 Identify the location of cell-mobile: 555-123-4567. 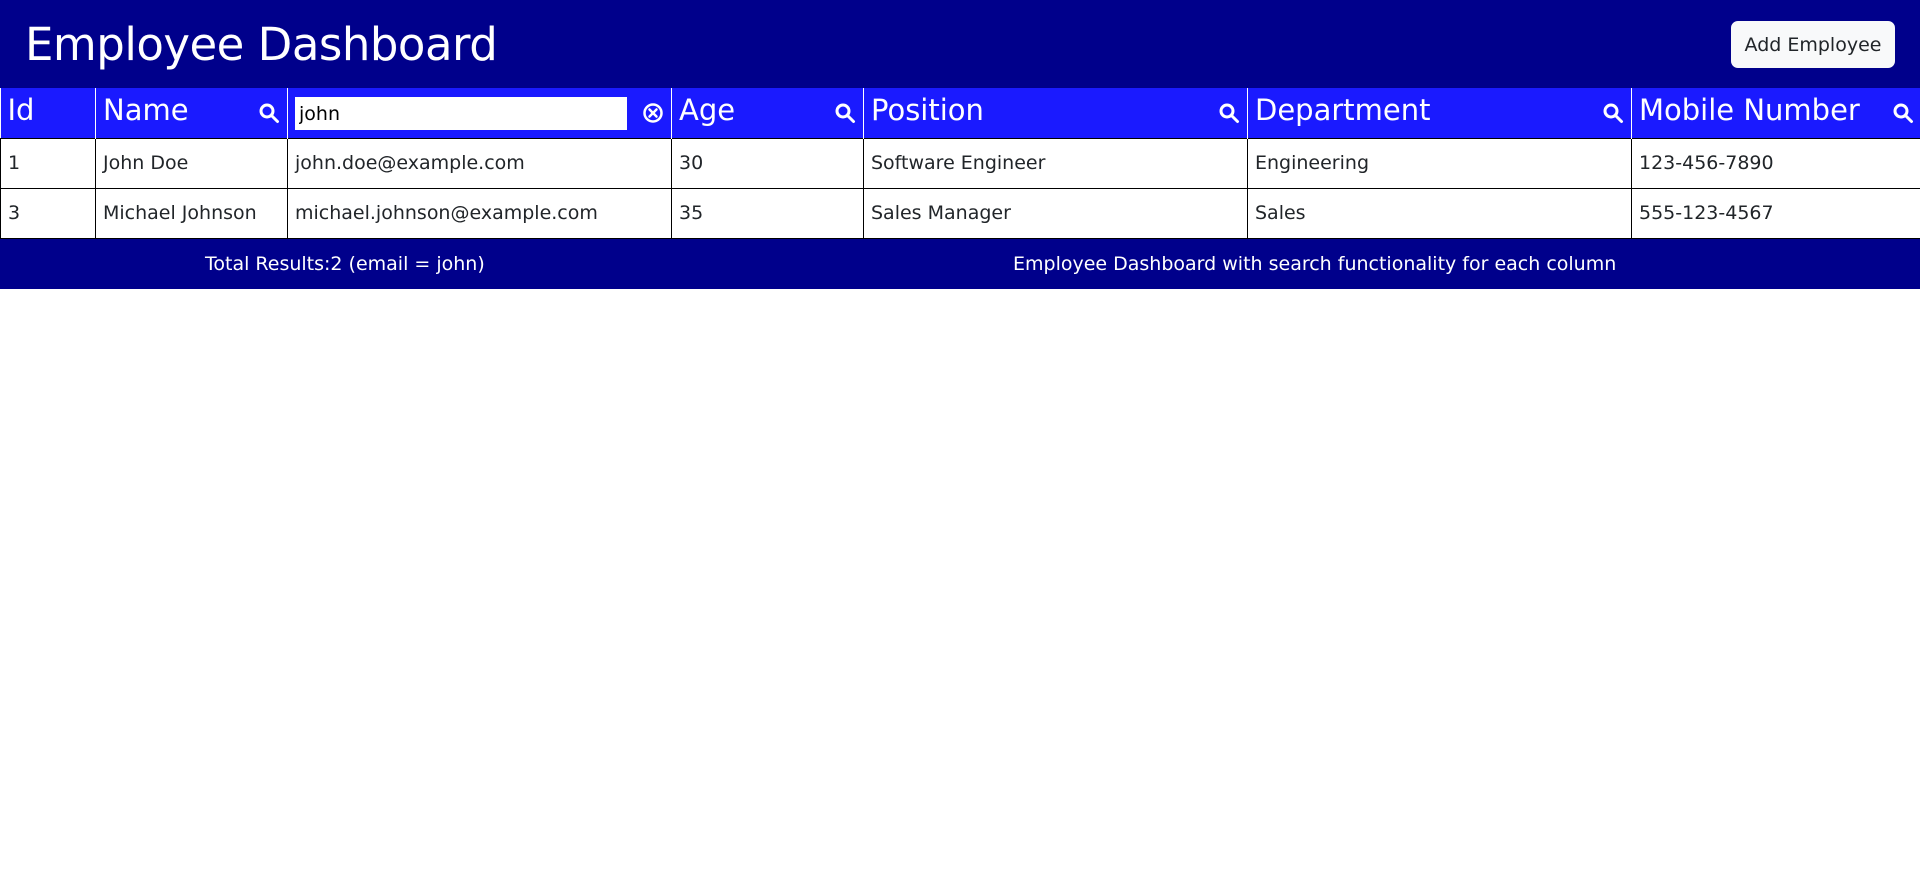
(1775, 213).